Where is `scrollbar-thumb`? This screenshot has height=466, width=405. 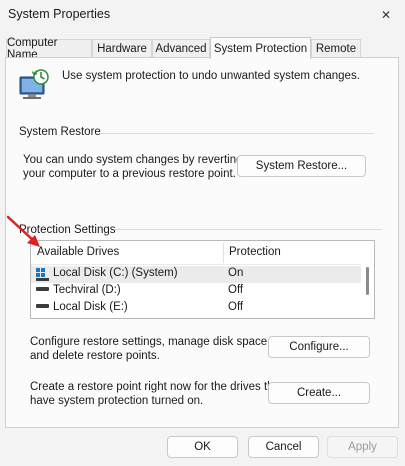
scrollbar-thumb is located at coordinates (367, 281).